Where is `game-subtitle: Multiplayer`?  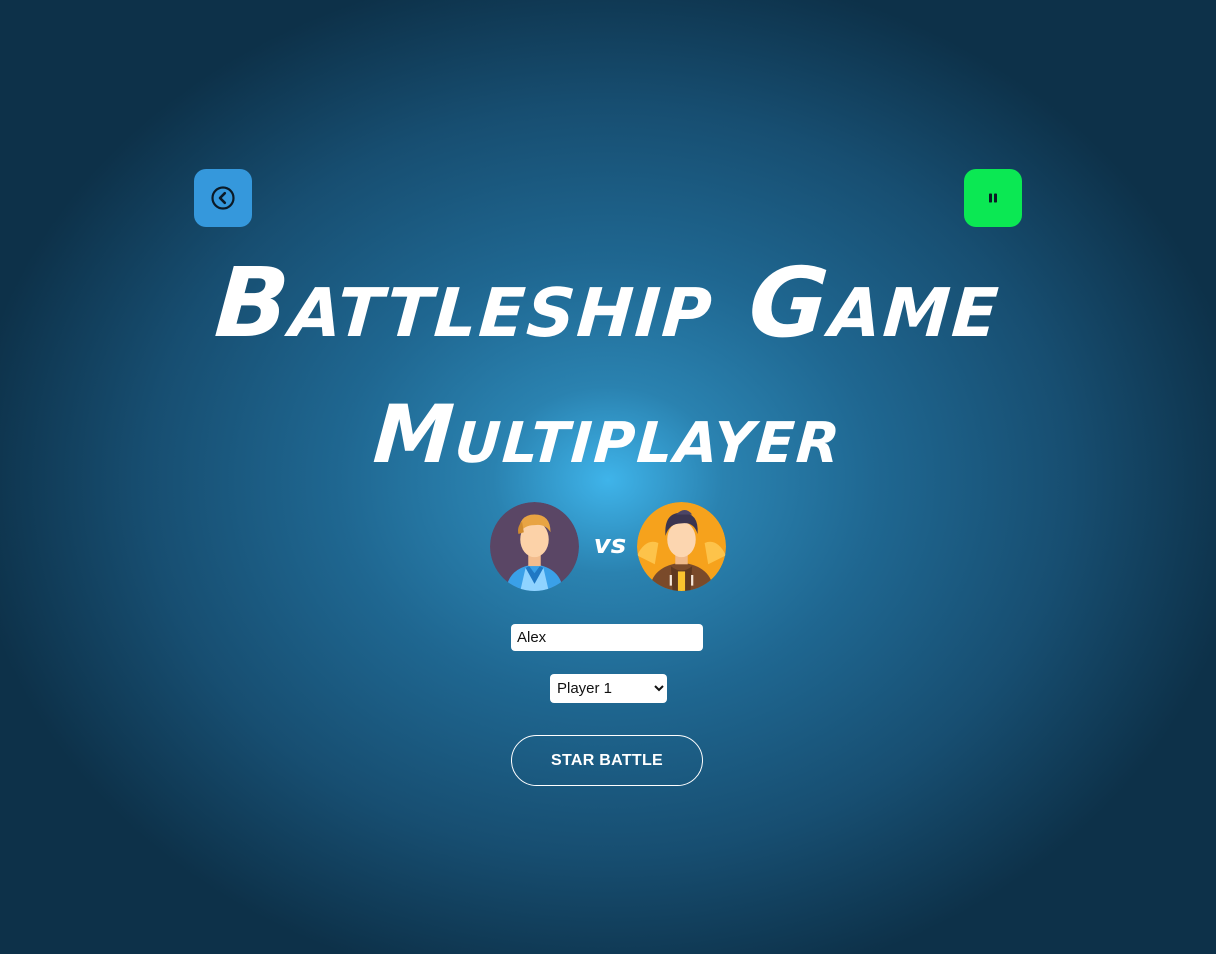
game-subtitle: Multiplayer is located at coordinates (608, 434).